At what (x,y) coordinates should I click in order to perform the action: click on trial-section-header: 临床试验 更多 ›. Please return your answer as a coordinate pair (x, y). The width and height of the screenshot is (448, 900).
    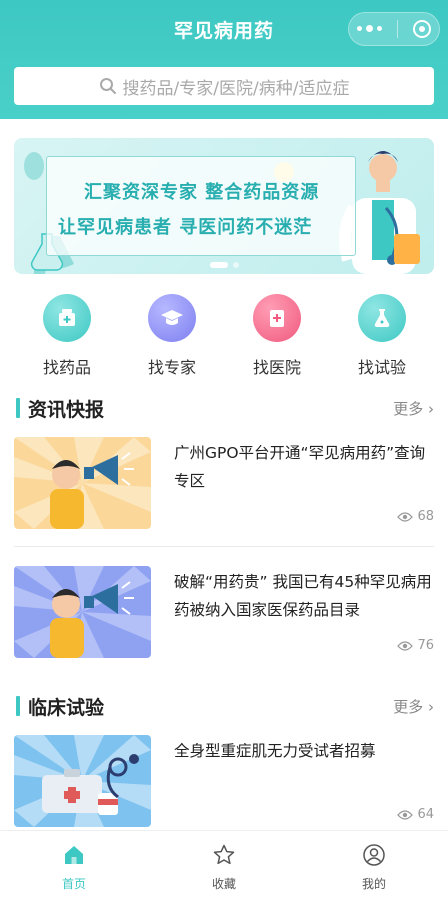
    Looking at the image, I should click on (225, 706).